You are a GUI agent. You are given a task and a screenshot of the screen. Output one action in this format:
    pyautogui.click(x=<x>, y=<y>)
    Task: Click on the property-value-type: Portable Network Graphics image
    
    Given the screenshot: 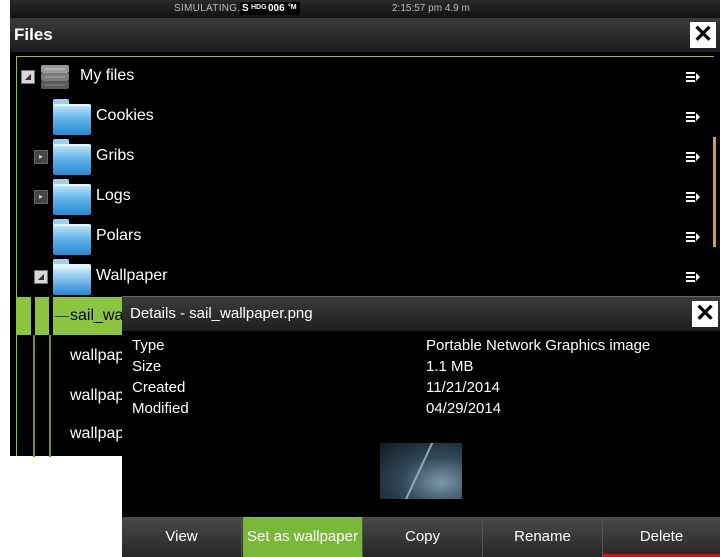 What is the action you would take?
    pyautogui.click(x=538, y=345)
    